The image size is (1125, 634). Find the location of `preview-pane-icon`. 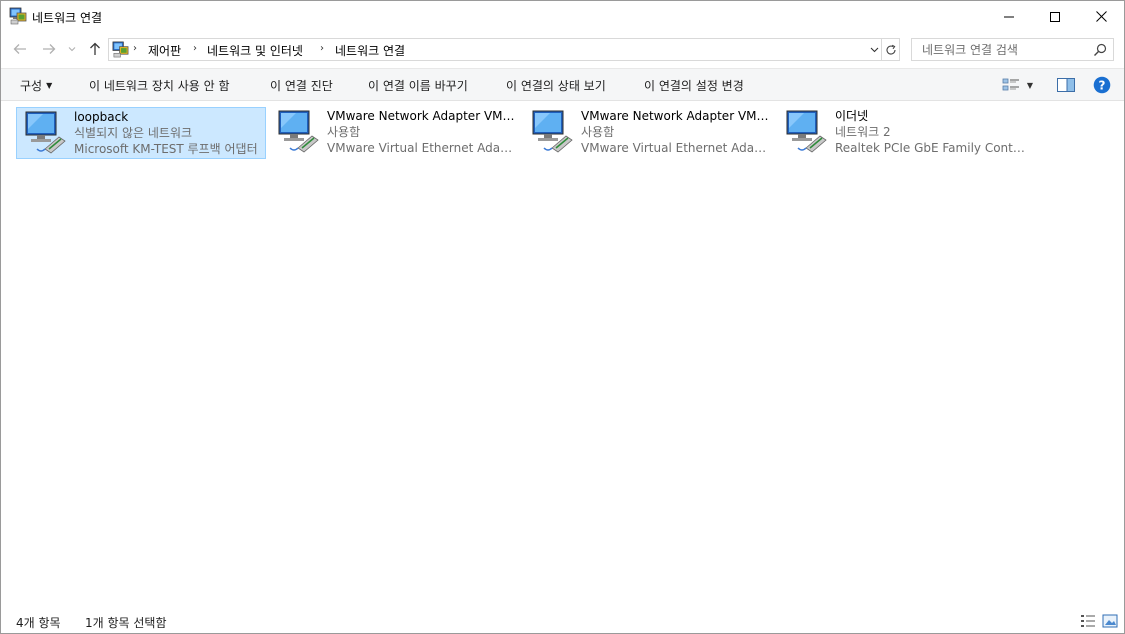

preview-pane-icon is located at coordinates (1066, 85).